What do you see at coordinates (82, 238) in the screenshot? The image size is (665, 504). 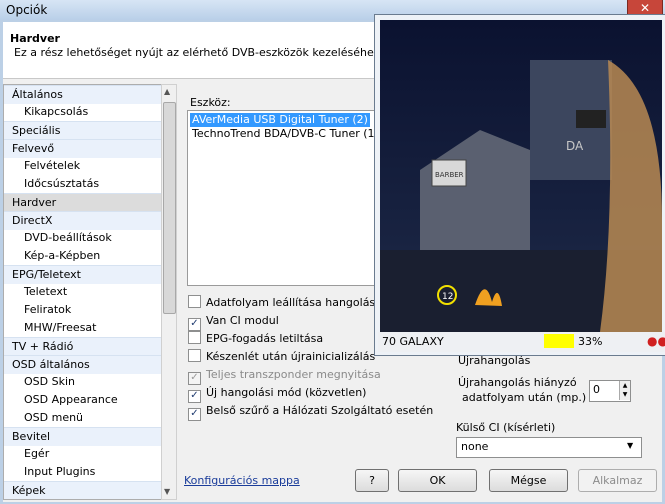 I see `tree-item: DVD-beállítások` at bounding box center [82, 238].